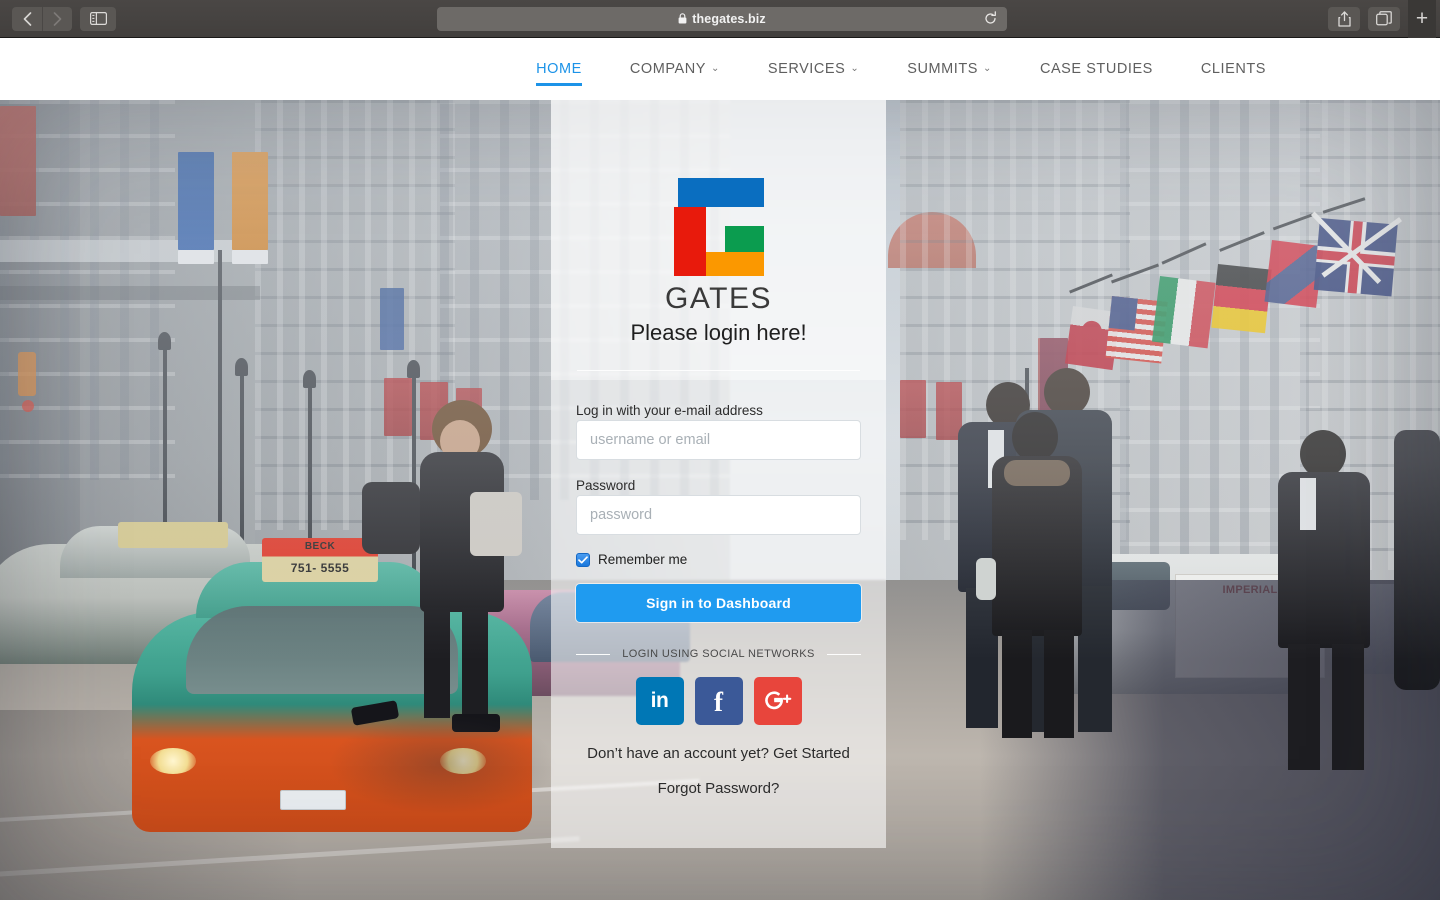 The image size is (1440, 900). What do you see at coordinates (718, 788) in the screenshot?
I see `forgot-password-link: Forgot Password?` at bounding box center [718, 788].